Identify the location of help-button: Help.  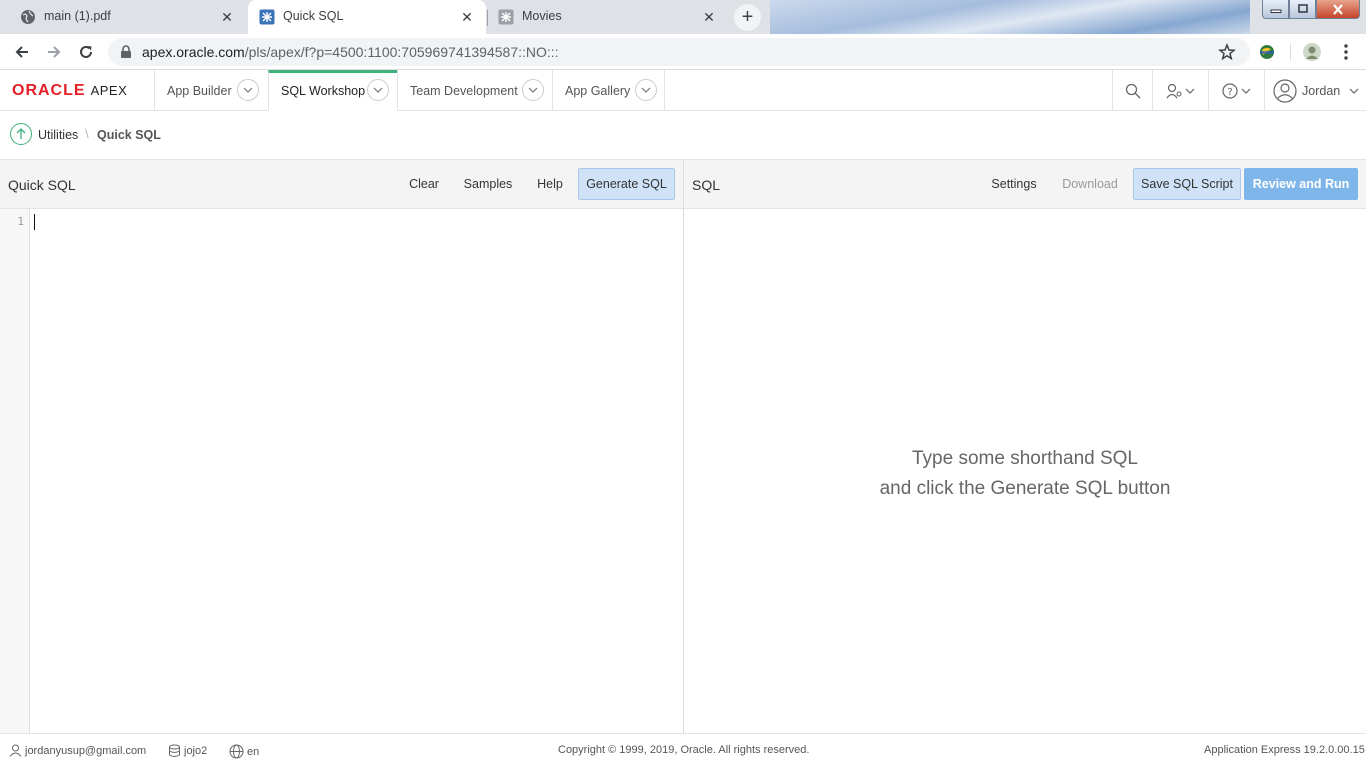
(550, 184).